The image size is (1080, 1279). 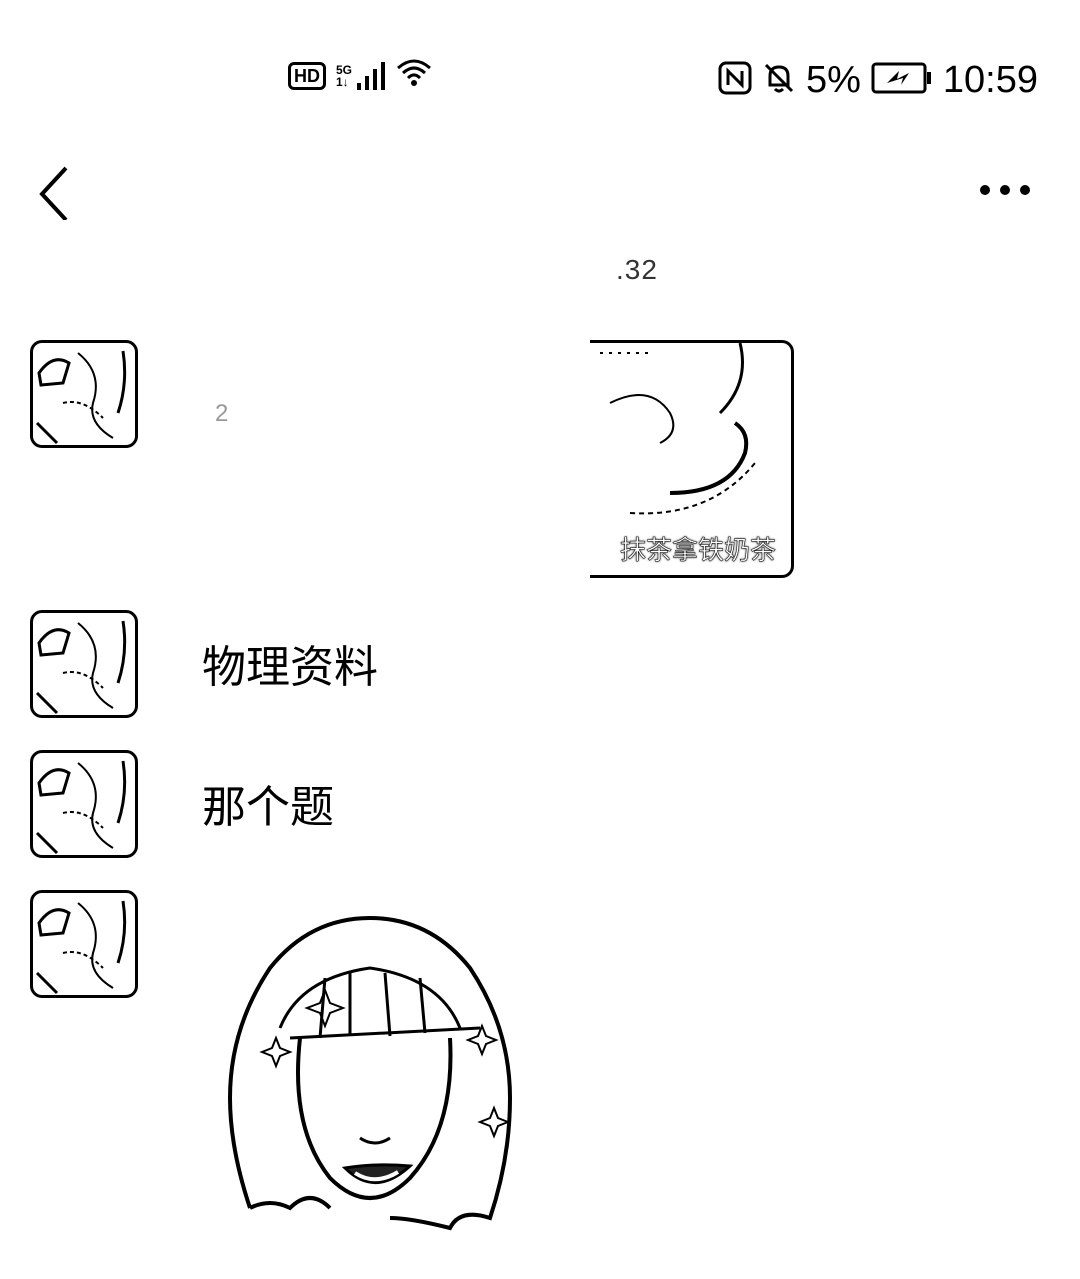 What do you see at coordinates (268, 808) in the screenshot?
I see `message-text: 那个题` at bounding box center [268, 808].